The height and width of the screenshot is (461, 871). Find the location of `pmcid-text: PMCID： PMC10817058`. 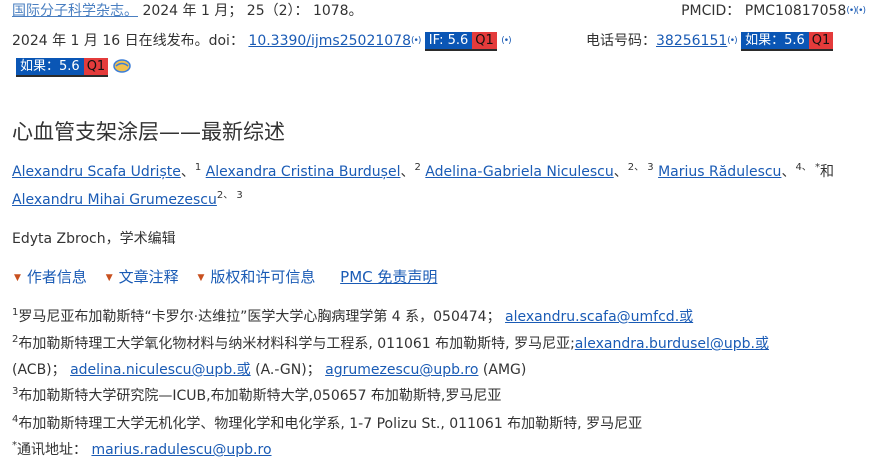

pmcid-text: PMCID： PMC10817058 is located at coordinates (764, 11).